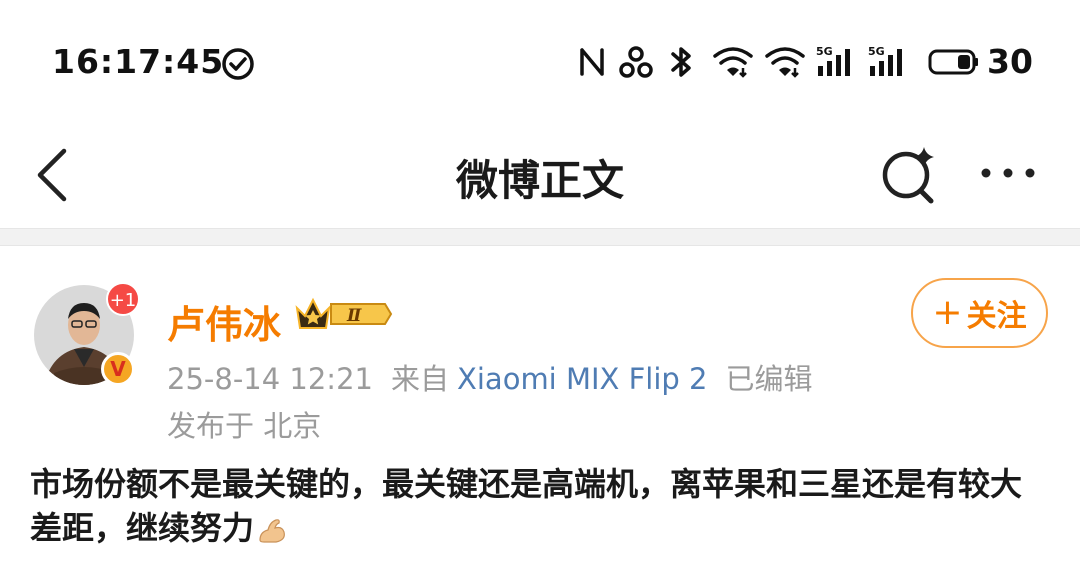 The width and height of the screenshot is (1080, 562). What do you see at coordinates (910, 175) in the screenshot?
I see `ai-search-icon` at bounding box center [910, 175].